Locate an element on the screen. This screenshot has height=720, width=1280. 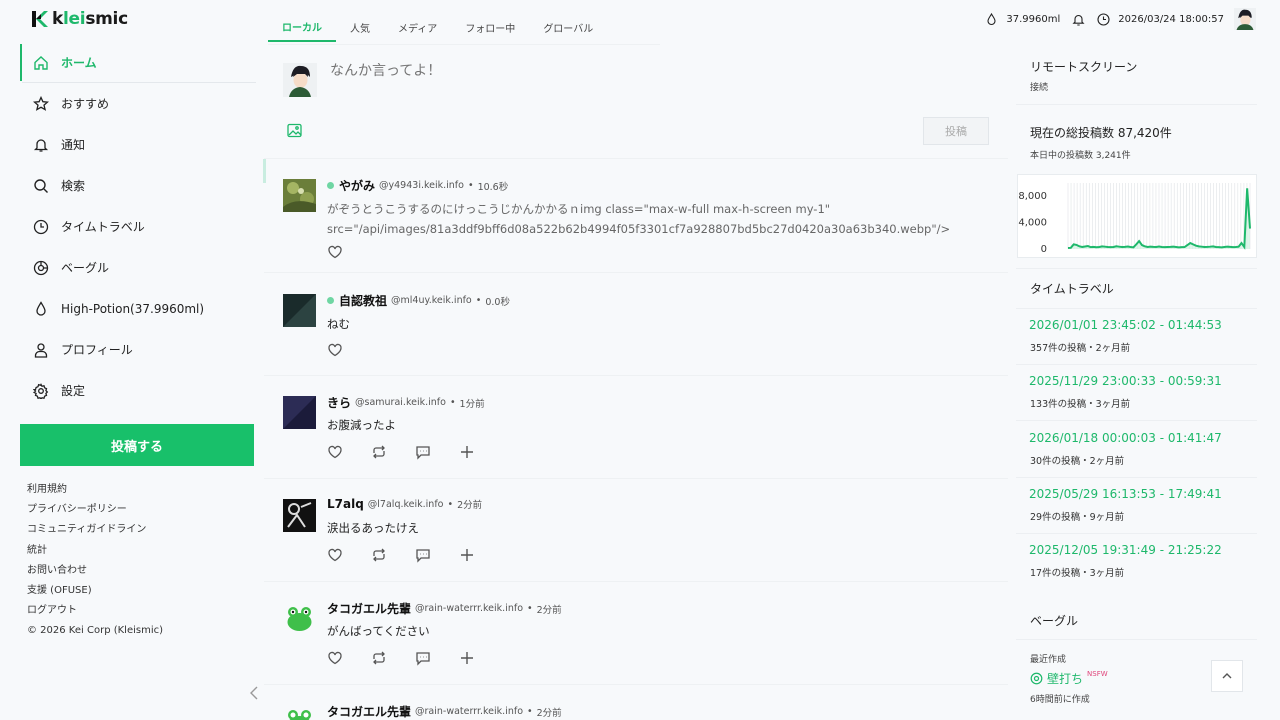
tabs-divider is located at coordinates (464, 44).